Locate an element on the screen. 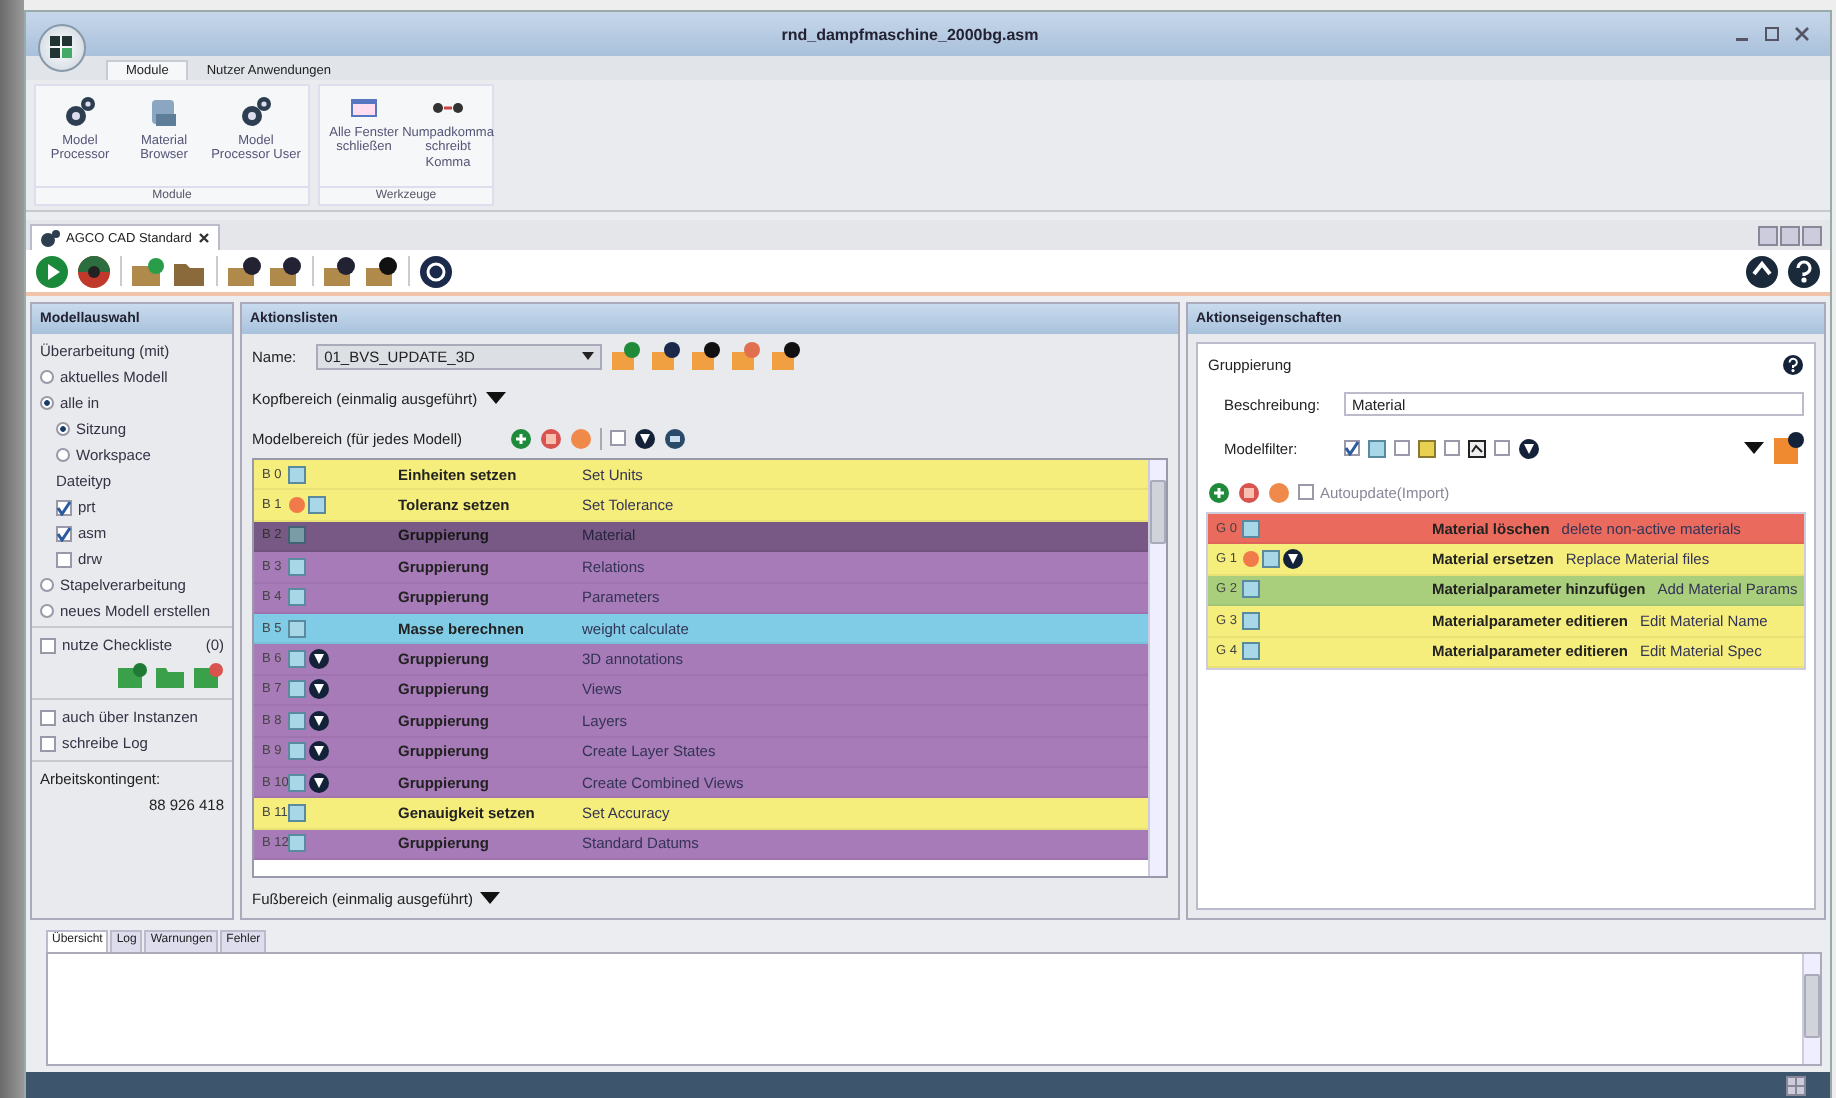 The image size is (1836, 1098). close-icon is located at coordinates (203, 238).